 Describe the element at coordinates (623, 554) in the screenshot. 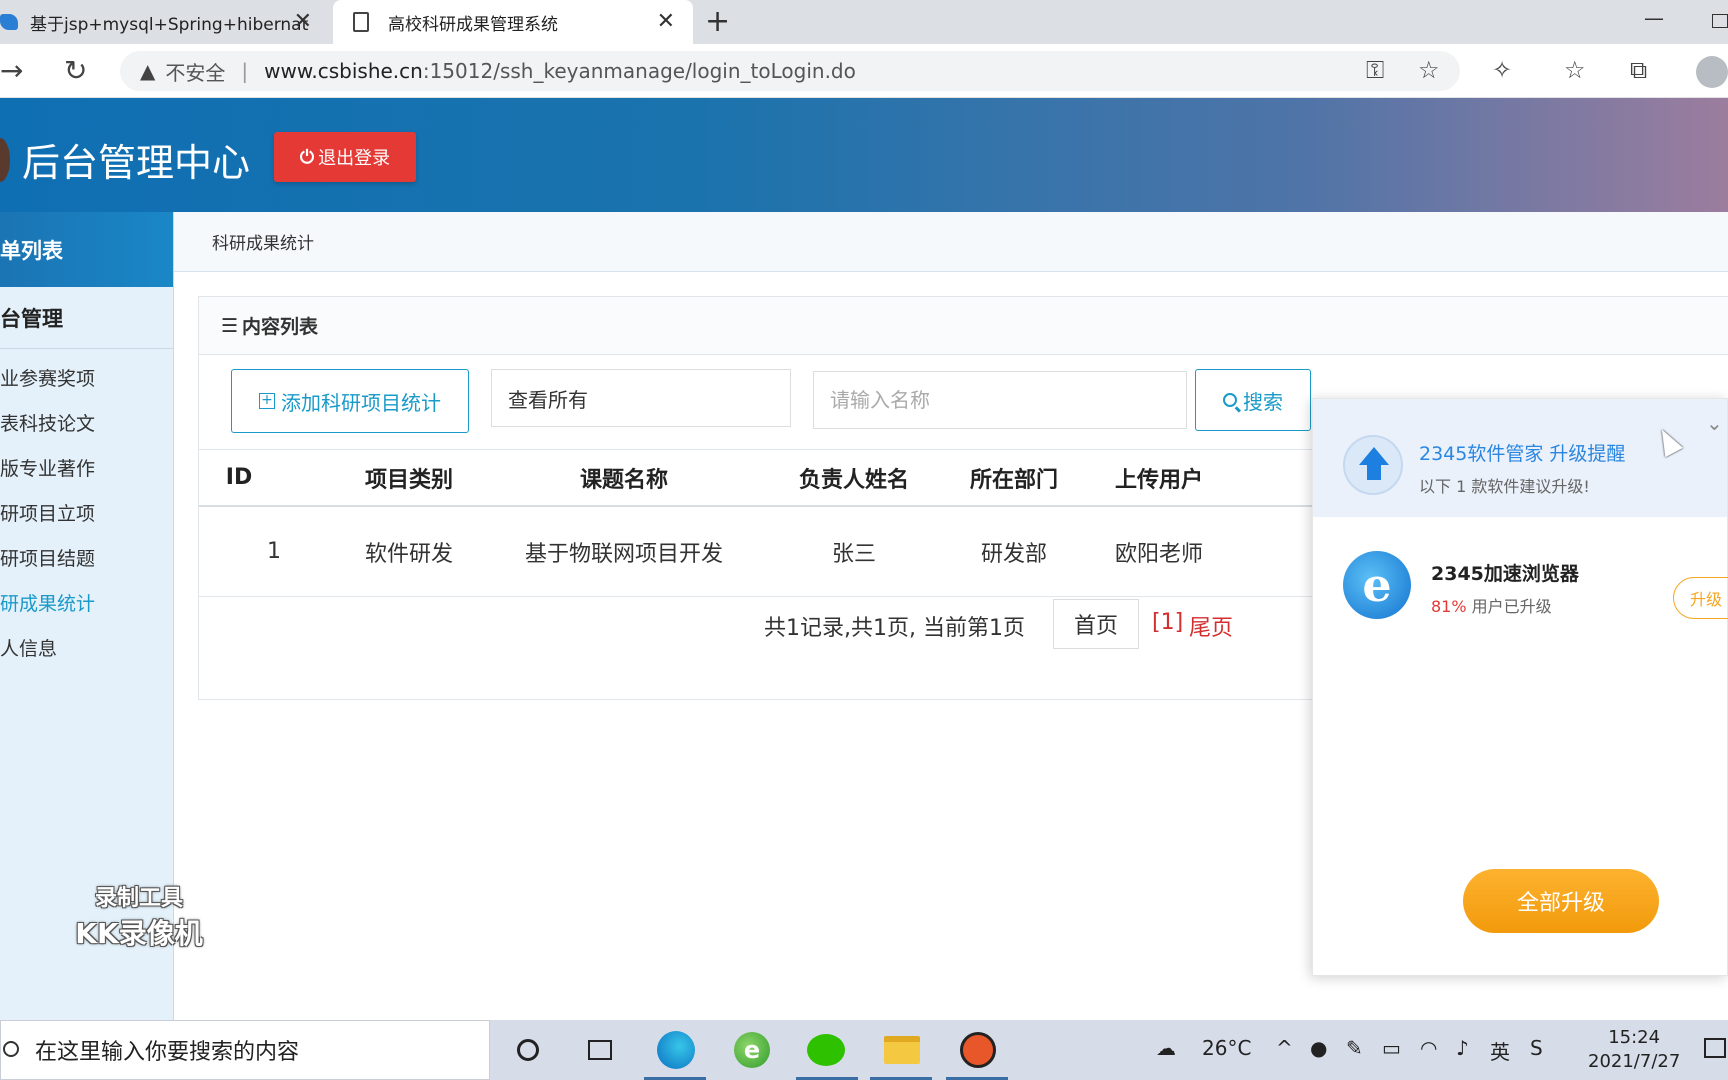

I see `cell-topic: 基于物联网项目开发` at that location.